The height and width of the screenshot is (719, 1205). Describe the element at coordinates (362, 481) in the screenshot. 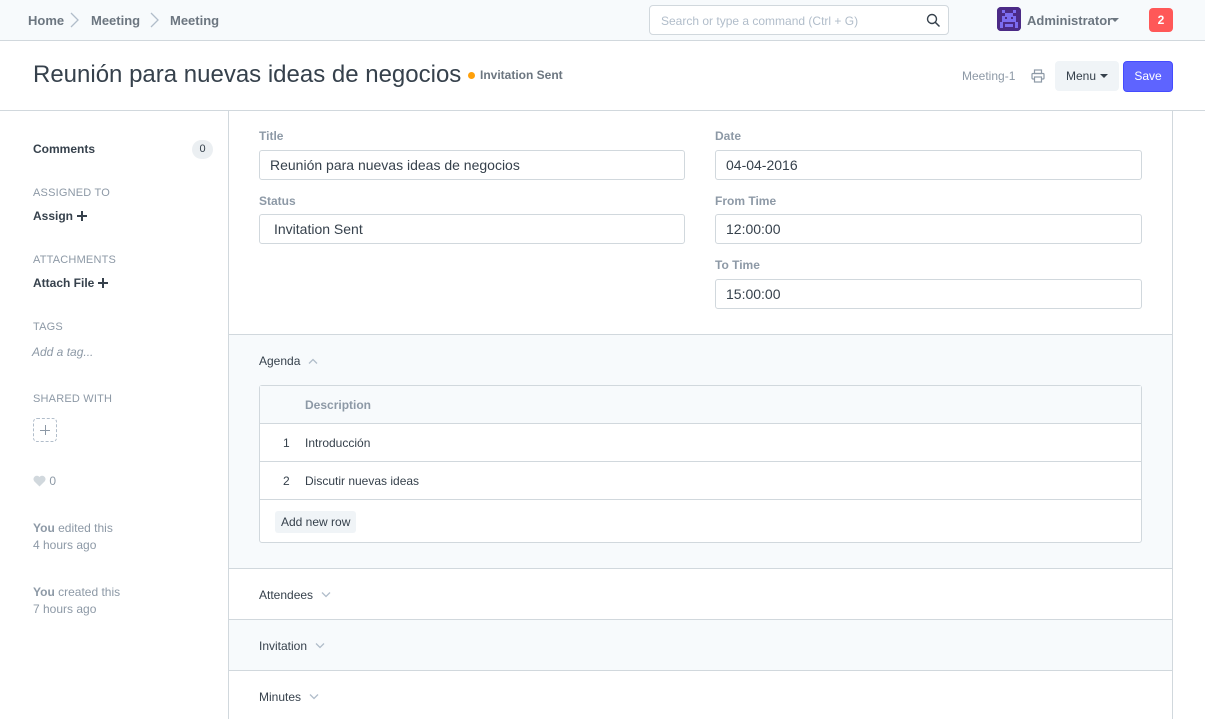

I see `row-description: Discutir nuevas ideas` at that location.